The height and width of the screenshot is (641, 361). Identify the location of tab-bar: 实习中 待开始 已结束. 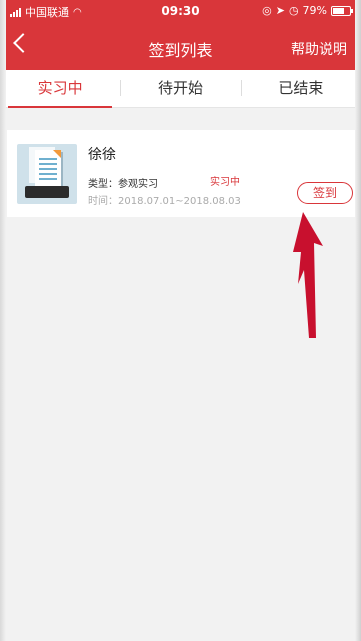
(180, 89).